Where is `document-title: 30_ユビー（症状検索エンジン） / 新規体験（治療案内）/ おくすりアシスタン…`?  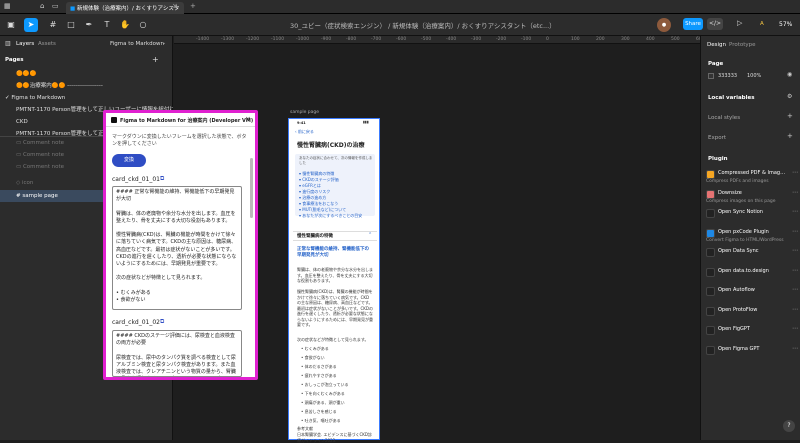
document-title: 30_ユビー（症状検索エンジン） / 新規体験（治療案内）/ おくすりアシスタン… is located at coordinates (440, 25).